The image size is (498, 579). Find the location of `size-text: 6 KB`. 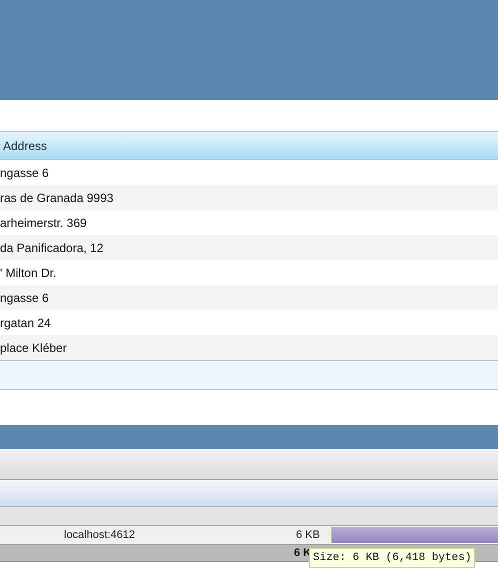

size-text: 6 KB is located at coordinates (308, 535).